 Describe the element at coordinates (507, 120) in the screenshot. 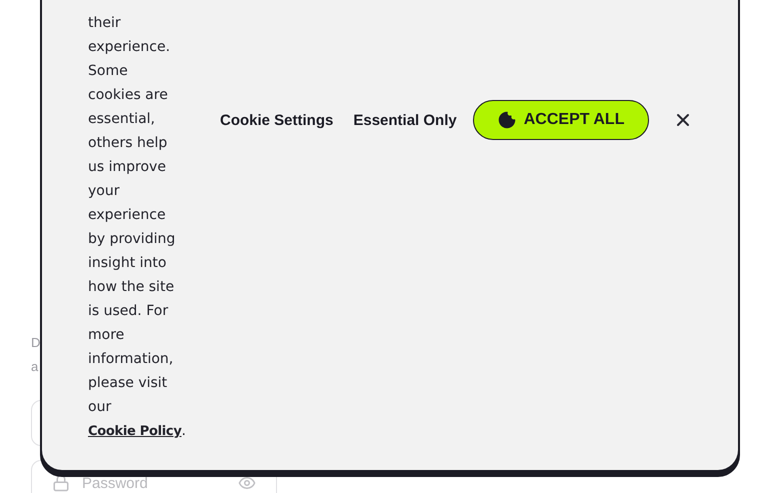

I see `cookie-icon` at that location.